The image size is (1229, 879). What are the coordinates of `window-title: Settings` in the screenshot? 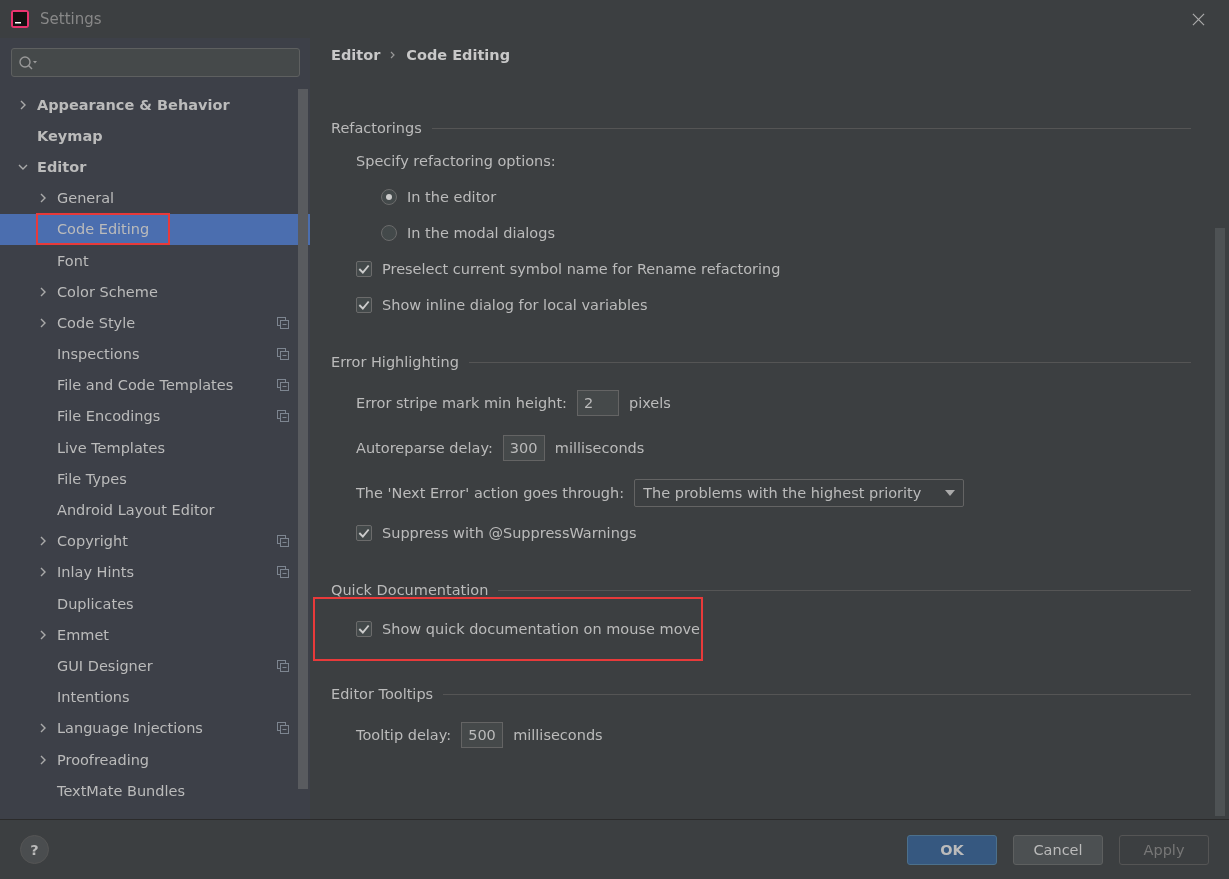 It's located at (71, 19).